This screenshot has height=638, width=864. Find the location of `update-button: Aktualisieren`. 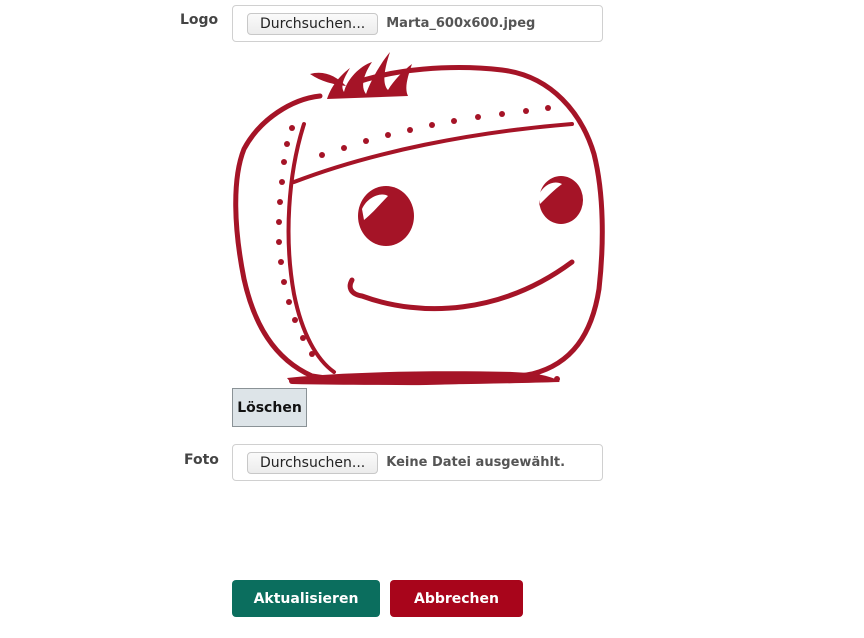

update-button: Aktualisieren is located at coordinates (306, 598).